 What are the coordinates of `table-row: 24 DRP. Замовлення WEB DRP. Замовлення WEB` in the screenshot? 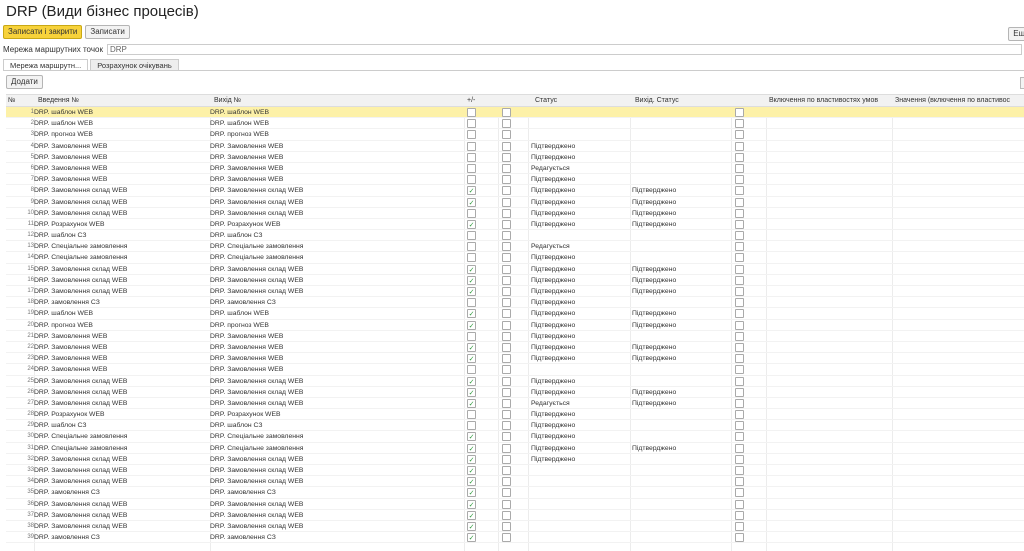 It's located at (515, 370).